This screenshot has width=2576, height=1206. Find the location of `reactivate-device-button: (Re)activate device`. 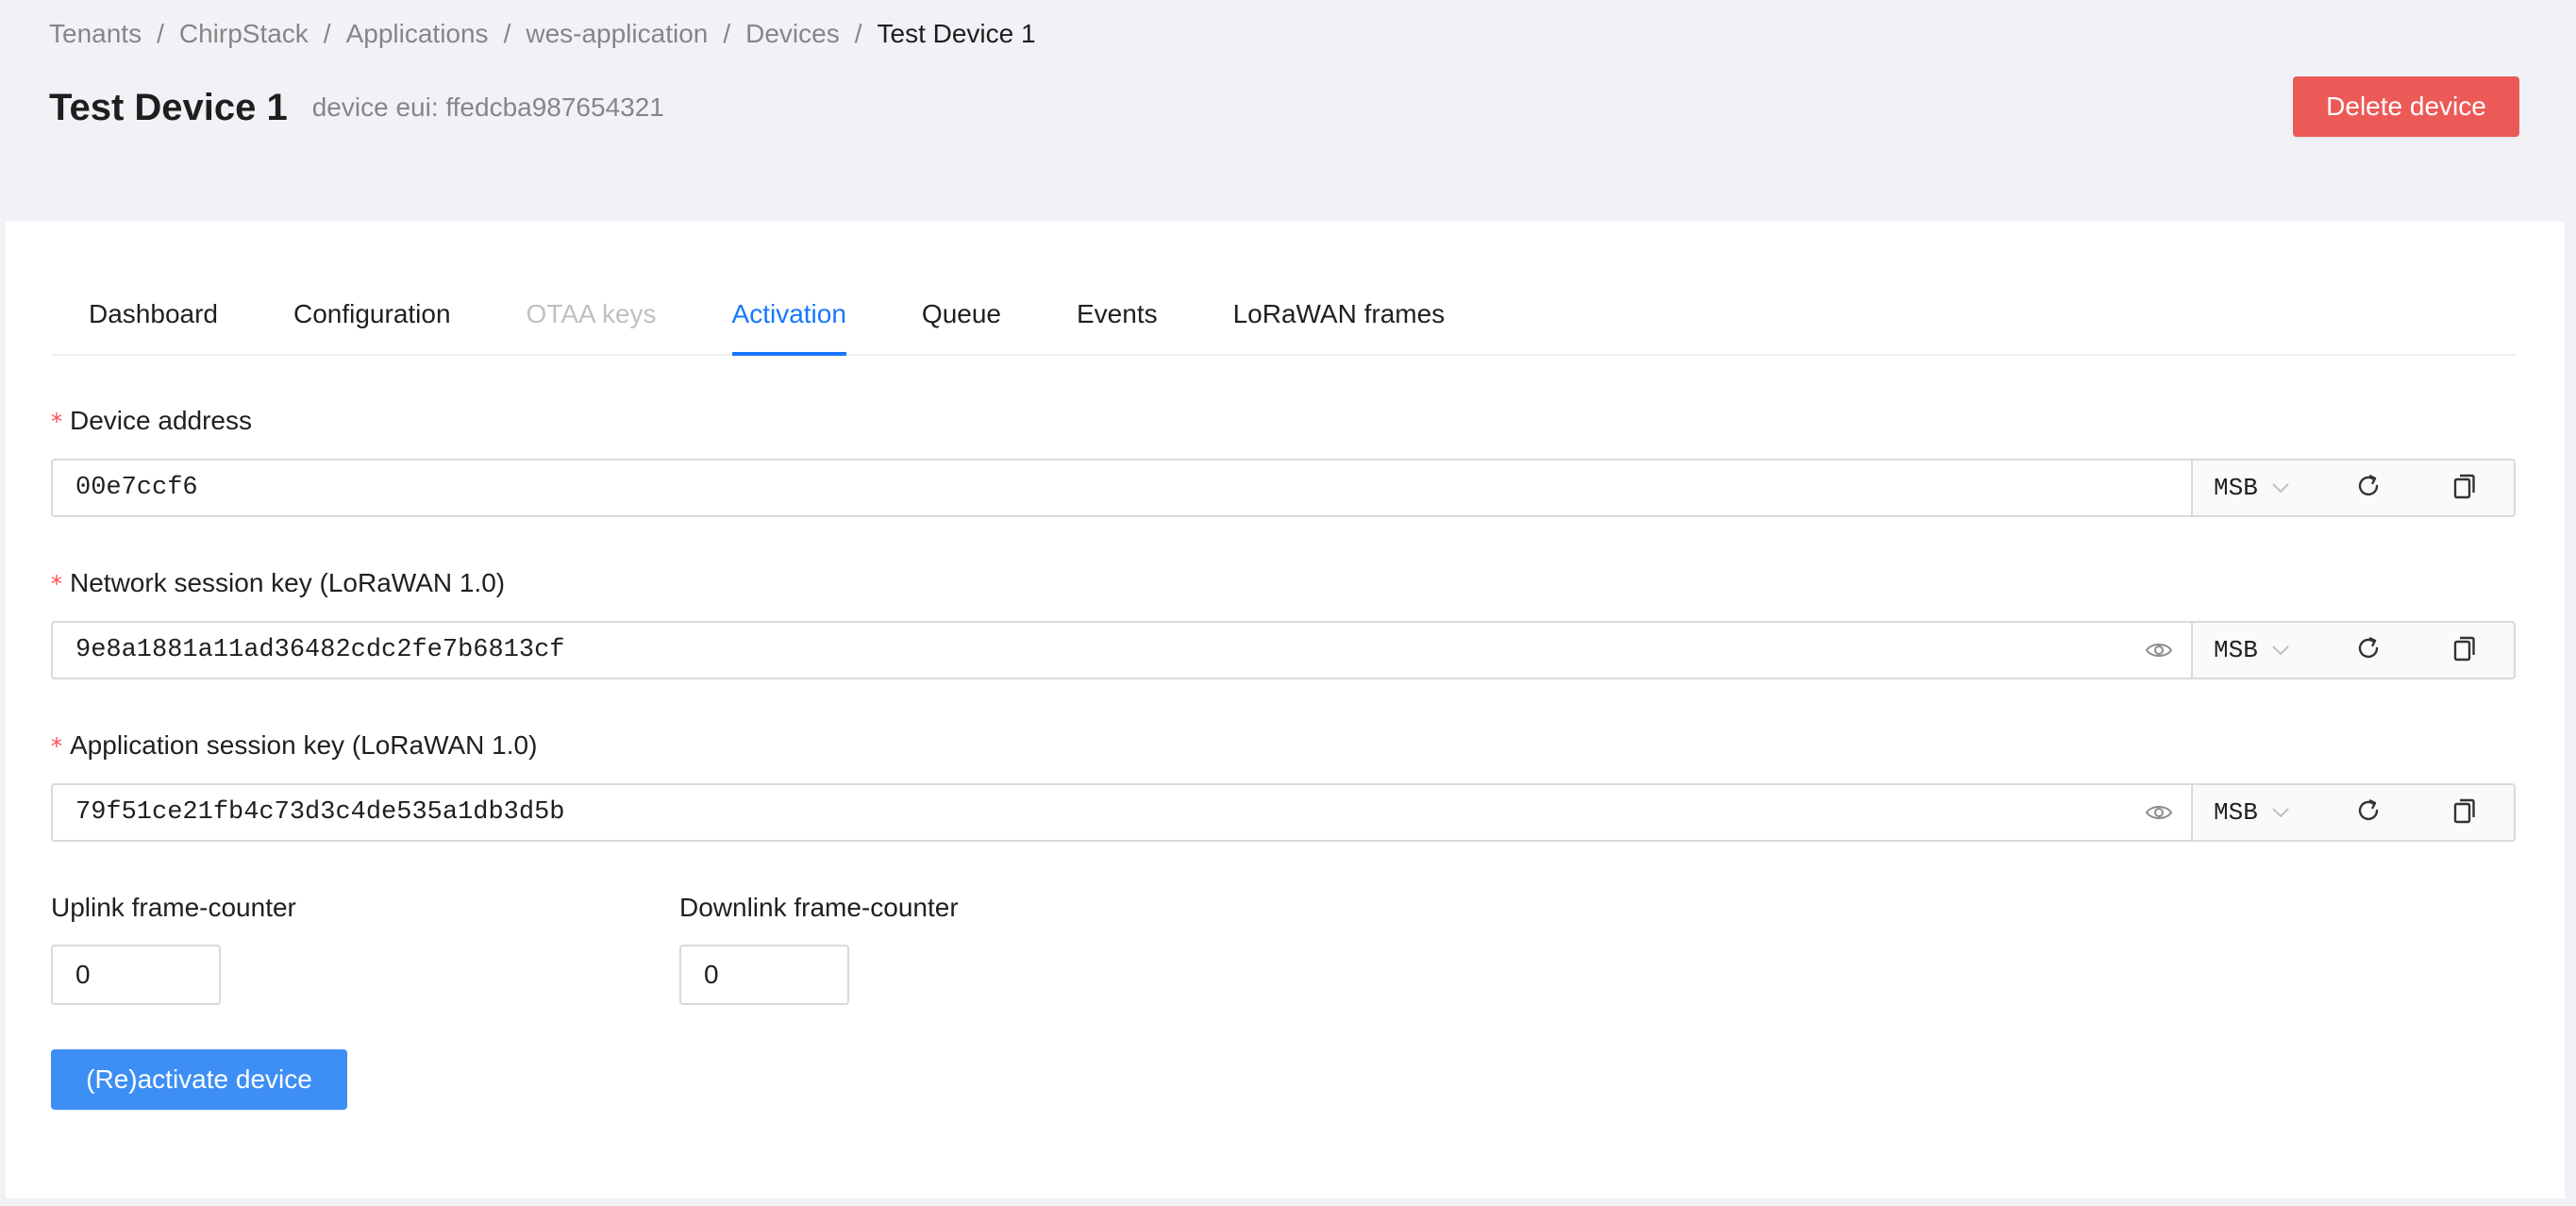

reactivate-device-button: (Re)activate device is located at coordinates (199, 1079).